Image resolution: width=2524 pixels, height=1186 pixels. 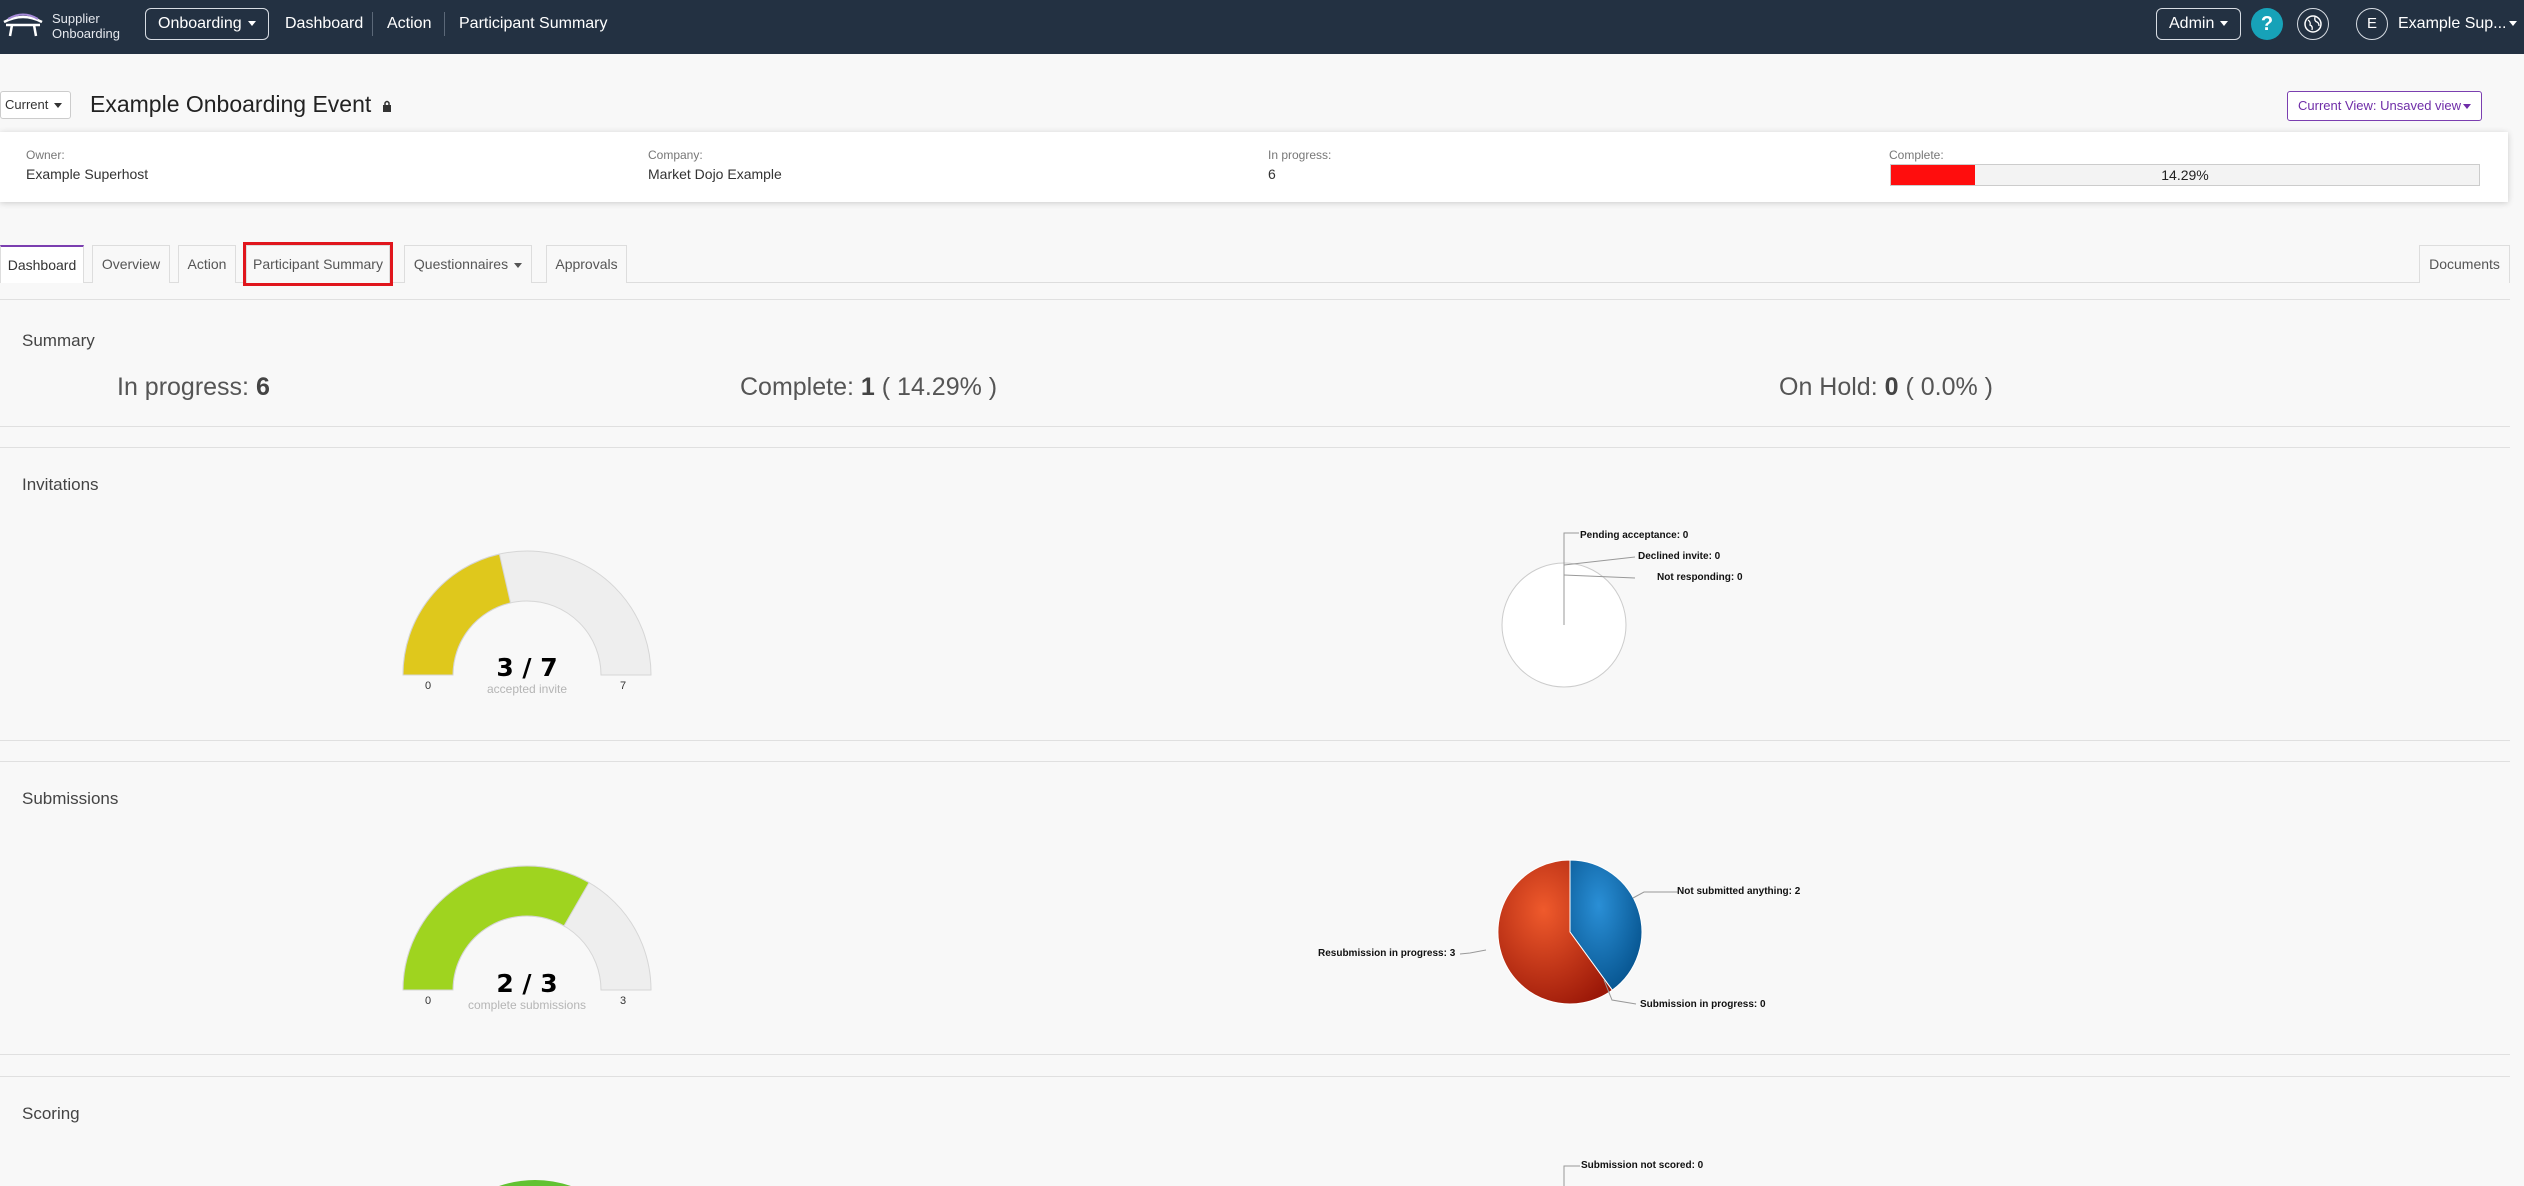 I want to click on nav-dashboard: Dashboard, so click(x=324, y=24).